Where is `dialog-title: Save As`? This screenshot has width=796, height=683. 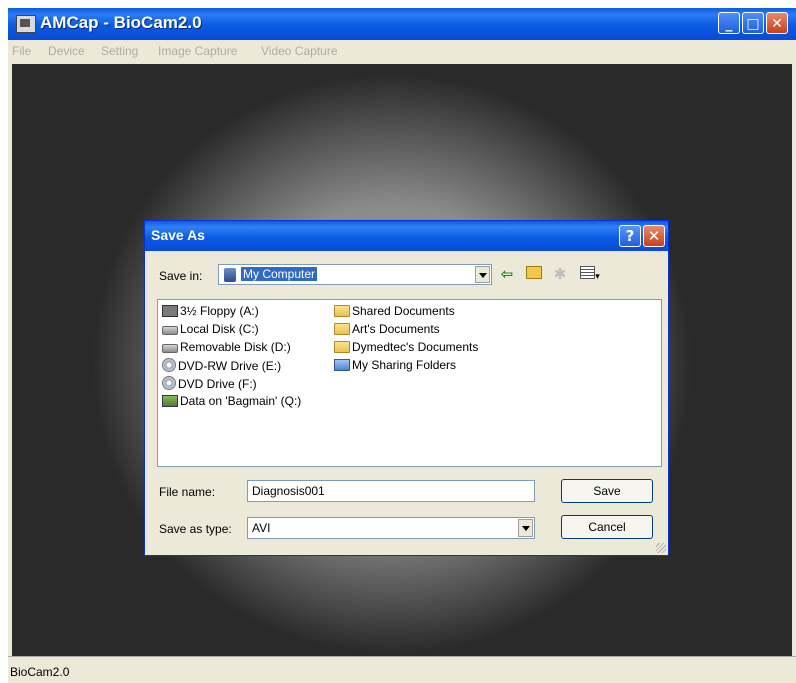
dialog-title: Save As is located at coordinates (178, 235).